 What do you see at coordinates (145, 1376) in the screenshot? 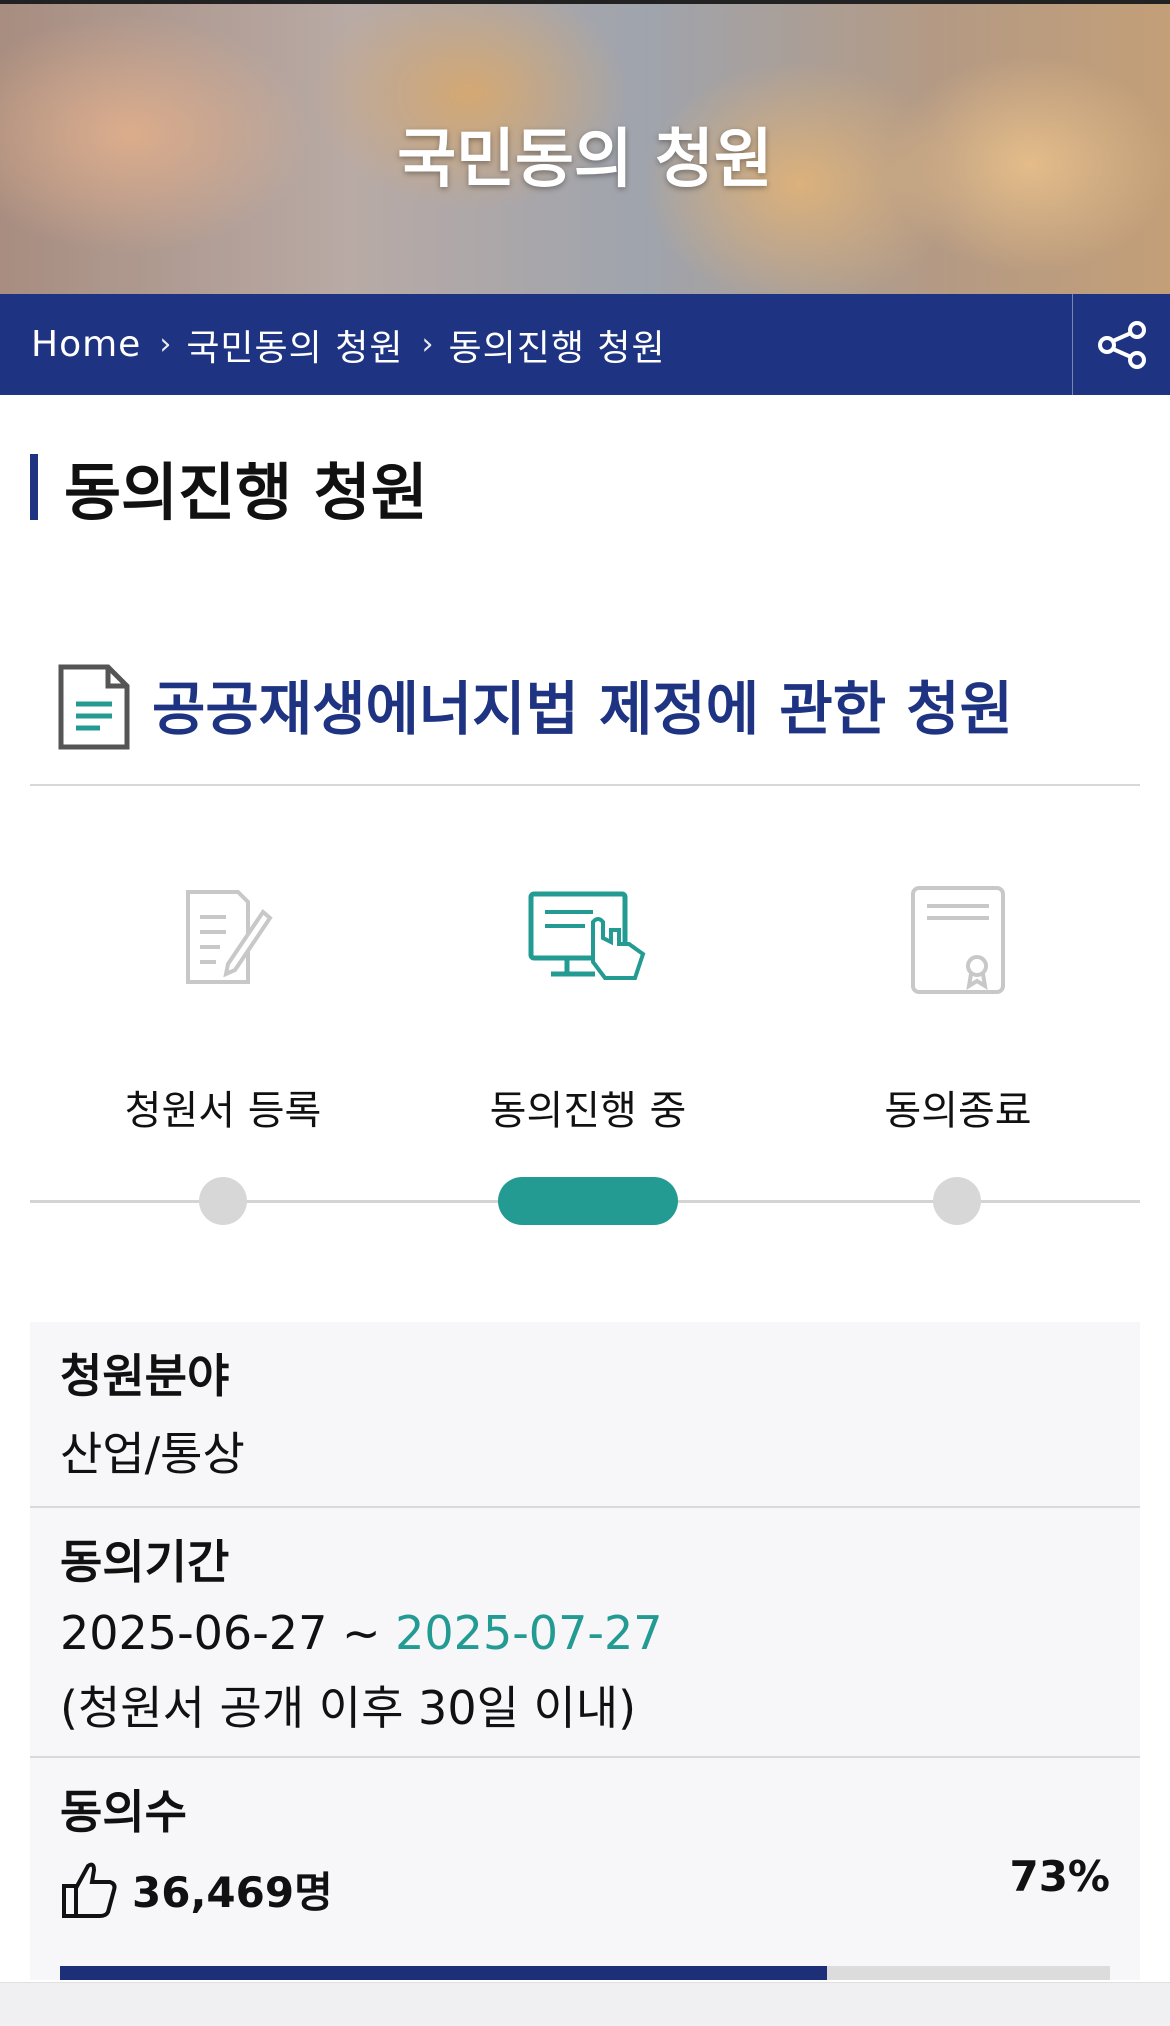
I see `field-label: 청원분야` at bounding box center [145, 1376].